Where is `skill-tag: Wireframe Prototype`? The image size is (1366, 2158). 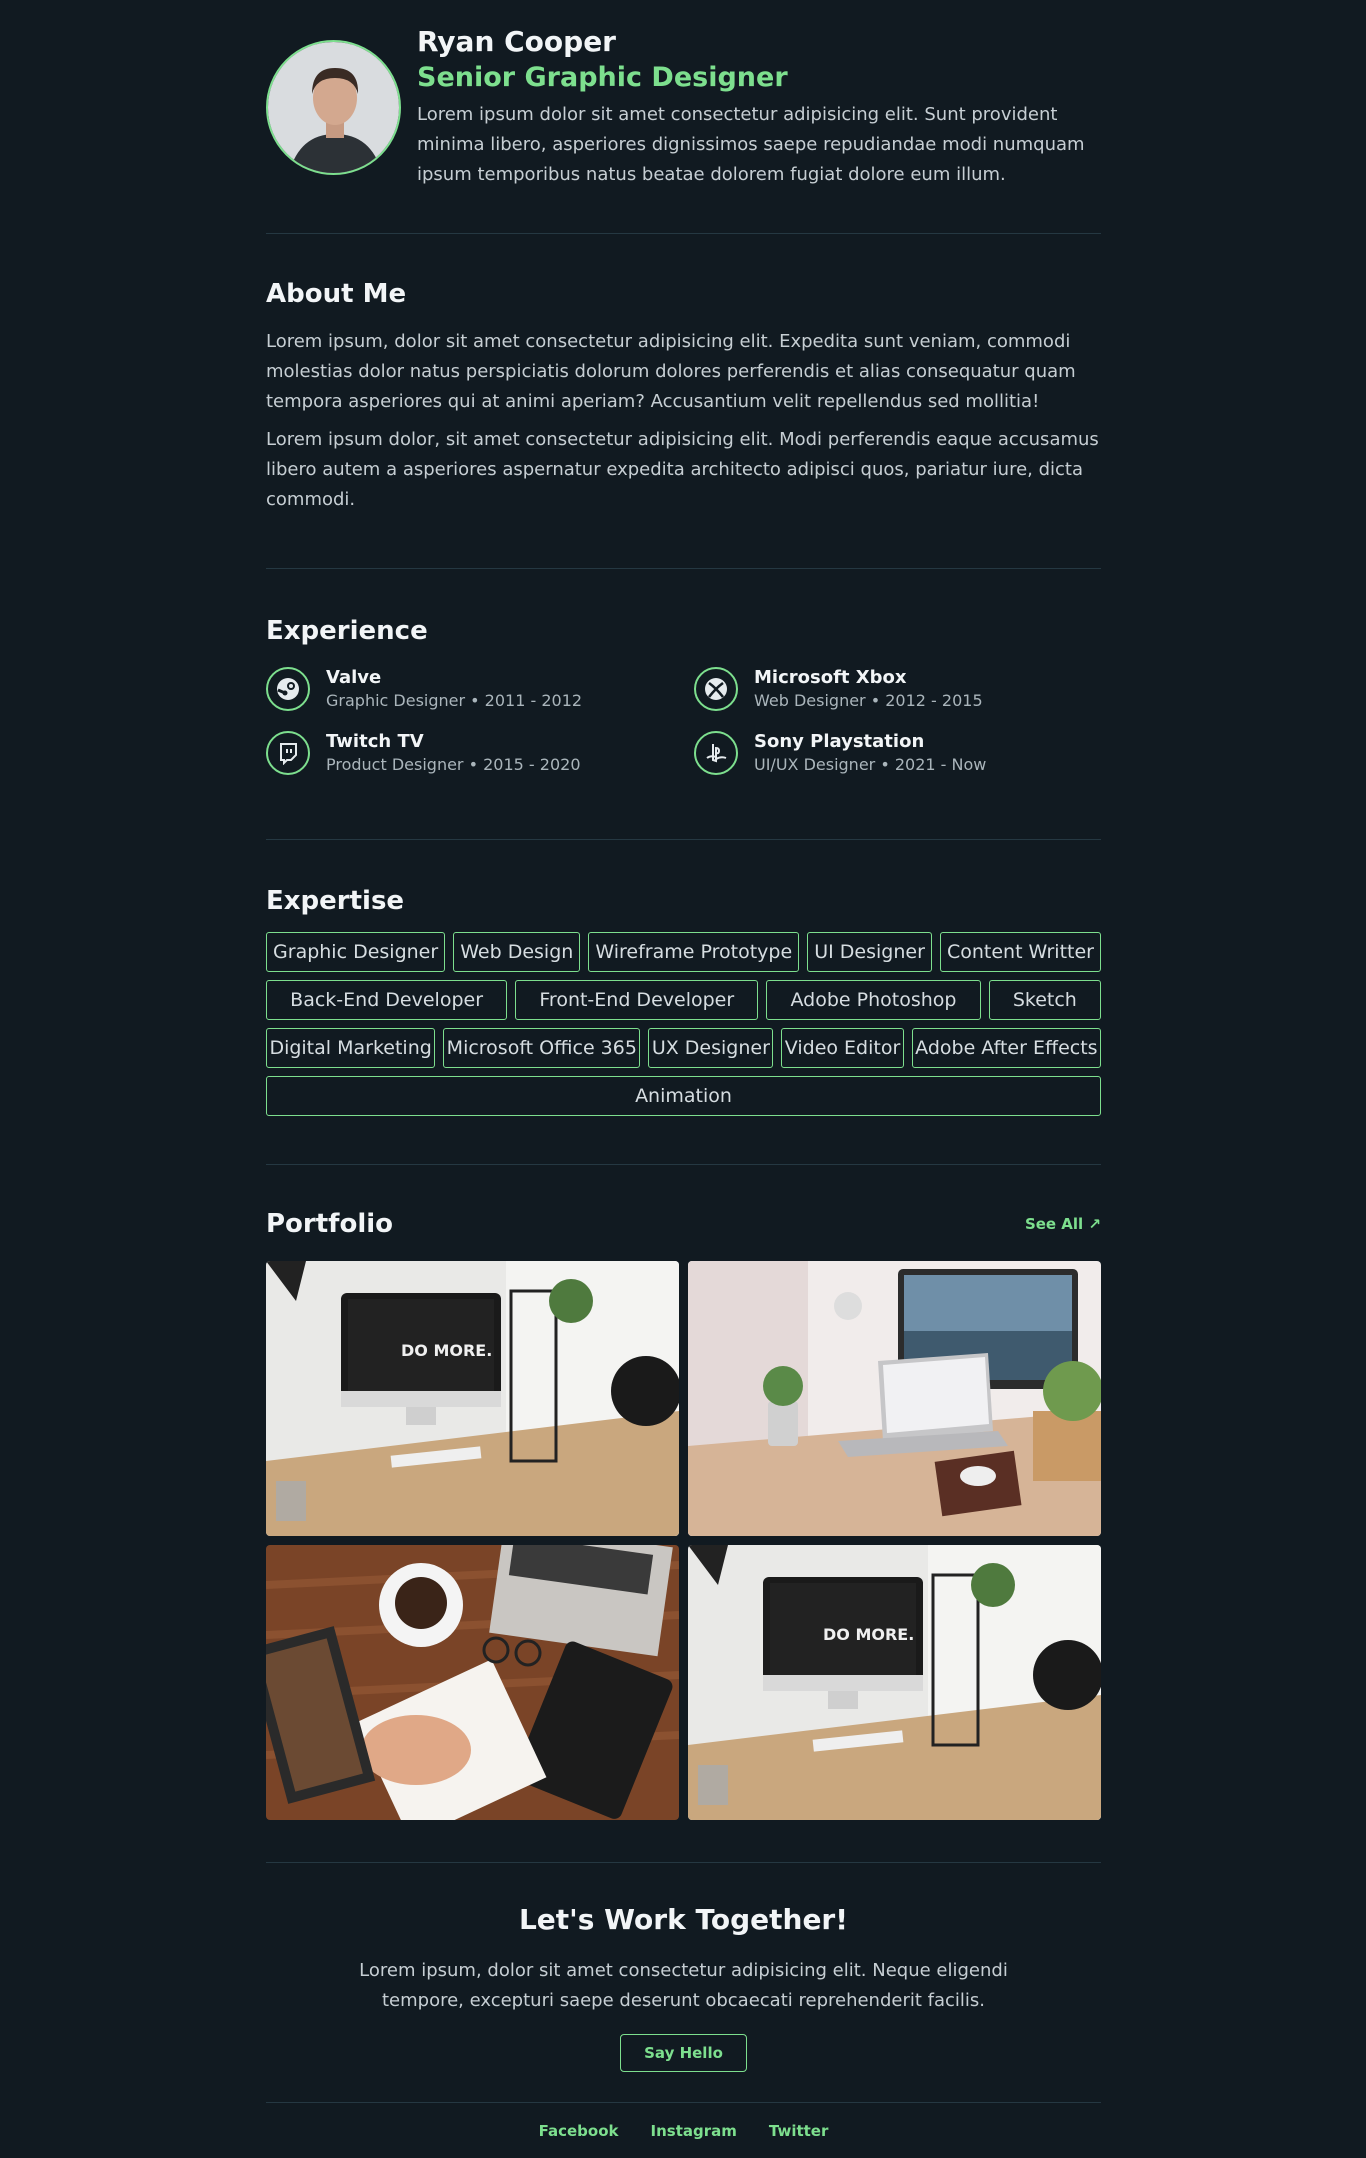
skill-tag: Wireframe Prototype is located at coordinates (694, 952).